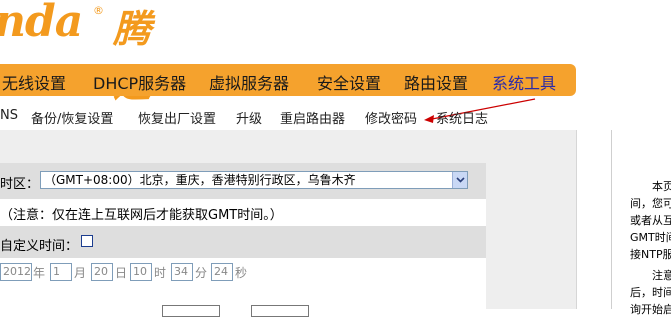 This screenshot has width=671, height=317. I want to click on subnav-ns: NS, so click(9, 115).